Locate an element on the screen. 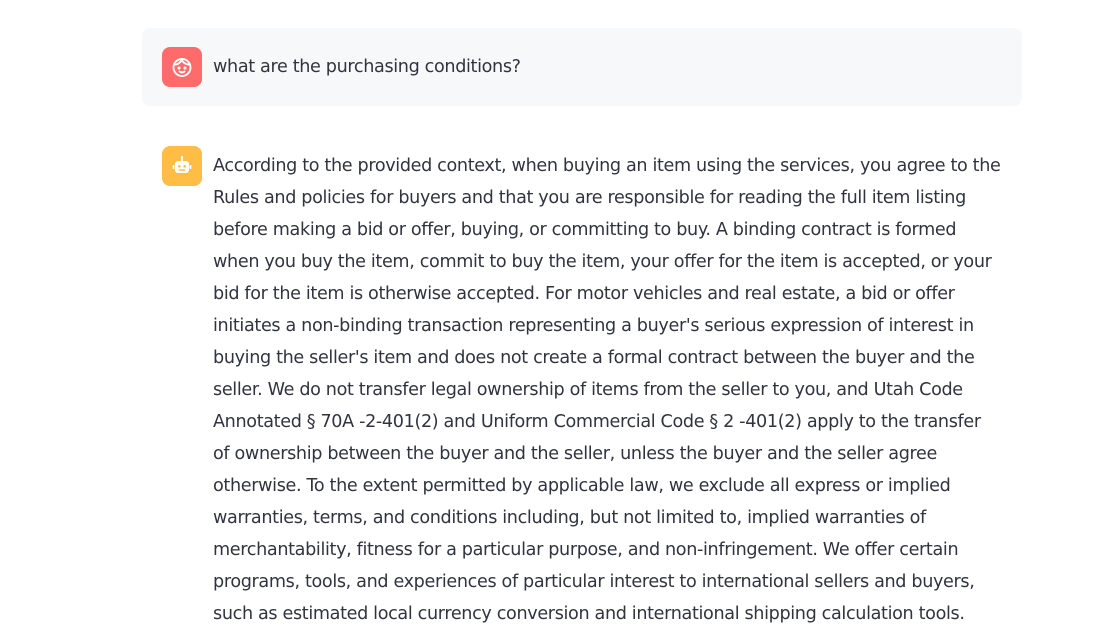  assistant-avatar is located at coordinates (182, 166).